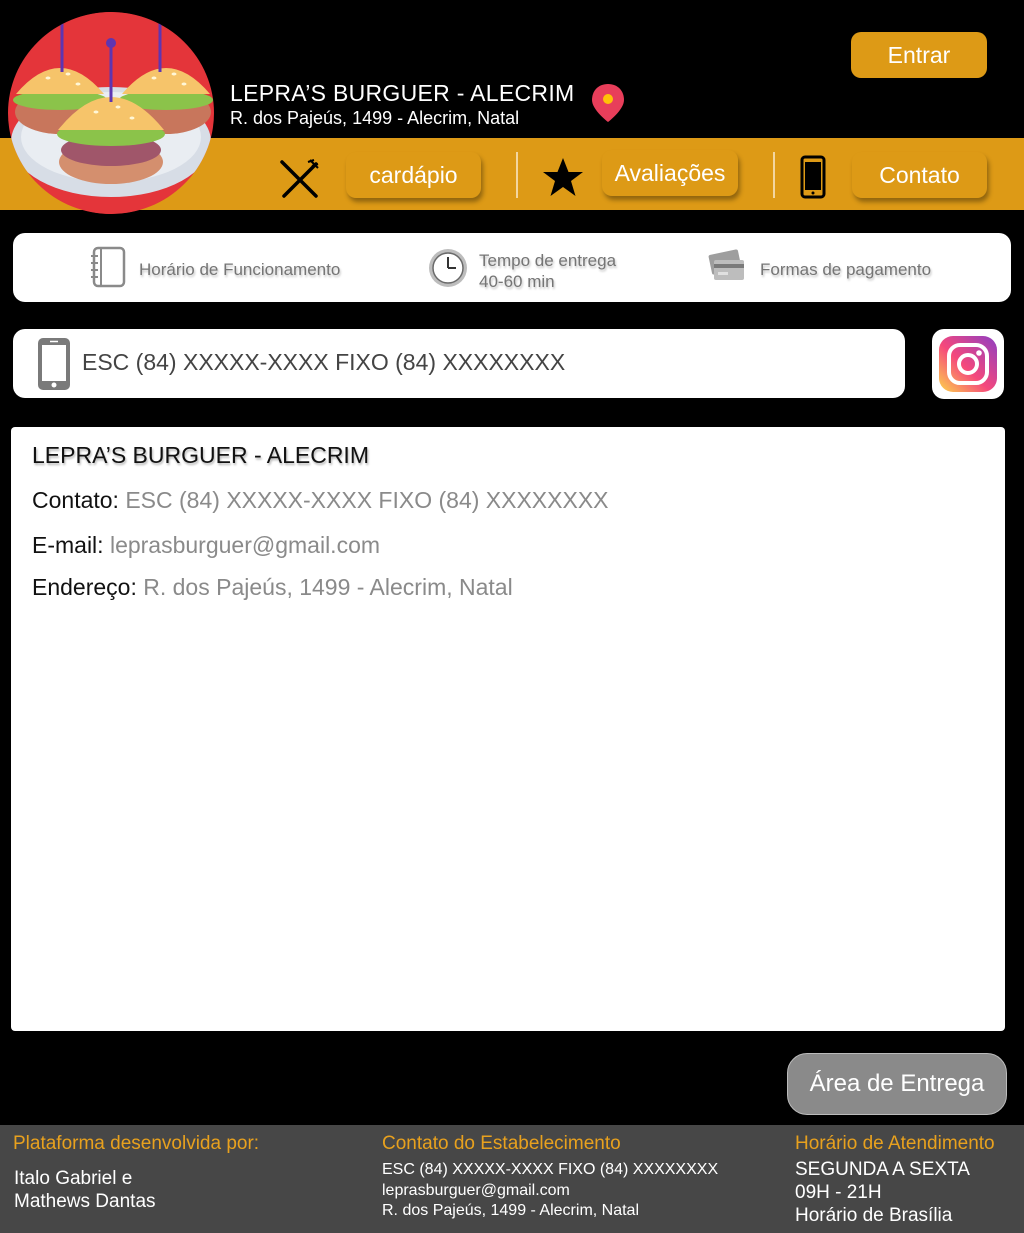 The image size is (1024, 1233). Describe the element at coordinates (324, 362) in the screenshot. I see `phone-numbers: ESC (84) XXXXX-XXXX FIXO (84) XXXXXXXX` at that location.